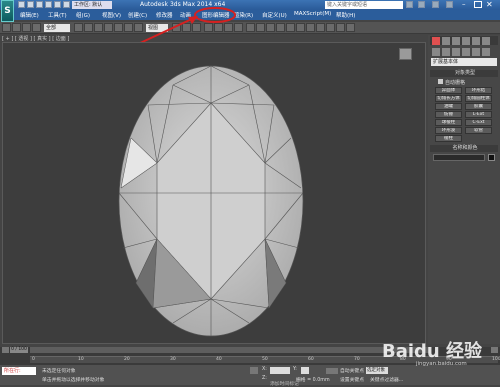 Image resolution: width=500 pixels, height=387 pixels. Describe the element at coordinates (436, 52) in the screenshot. I see `geometry-icon` at that location.